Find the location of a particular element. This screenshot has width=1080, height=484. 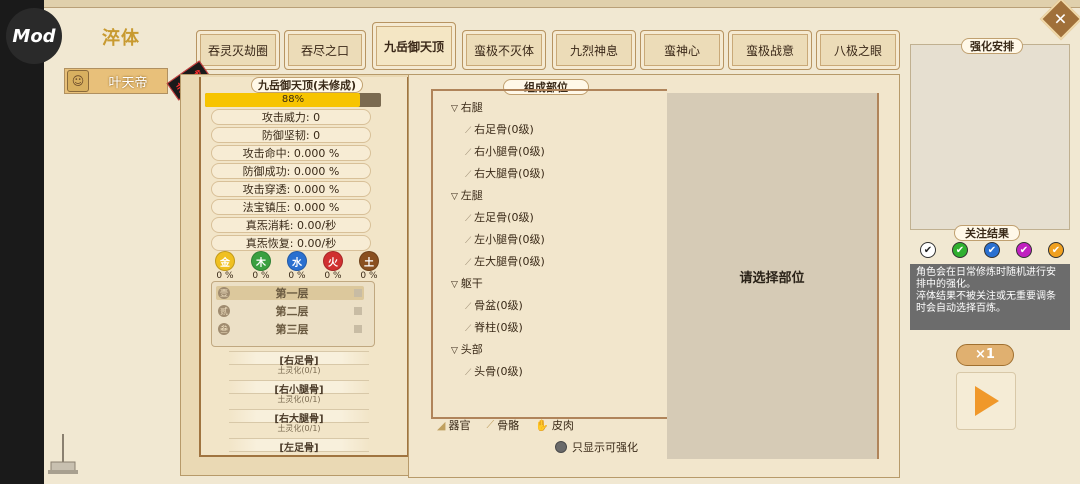

bone-icon: ⟋ is located at coordinates (490, 424).